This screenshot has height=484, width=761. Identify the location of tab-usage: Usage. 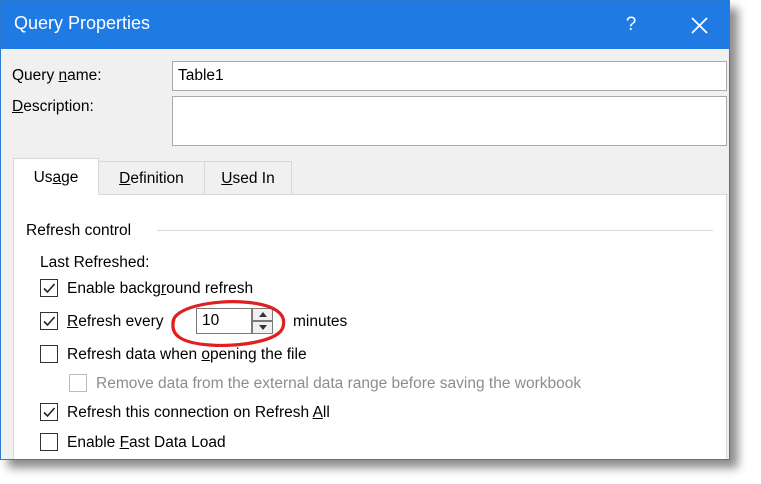
(56, 176).